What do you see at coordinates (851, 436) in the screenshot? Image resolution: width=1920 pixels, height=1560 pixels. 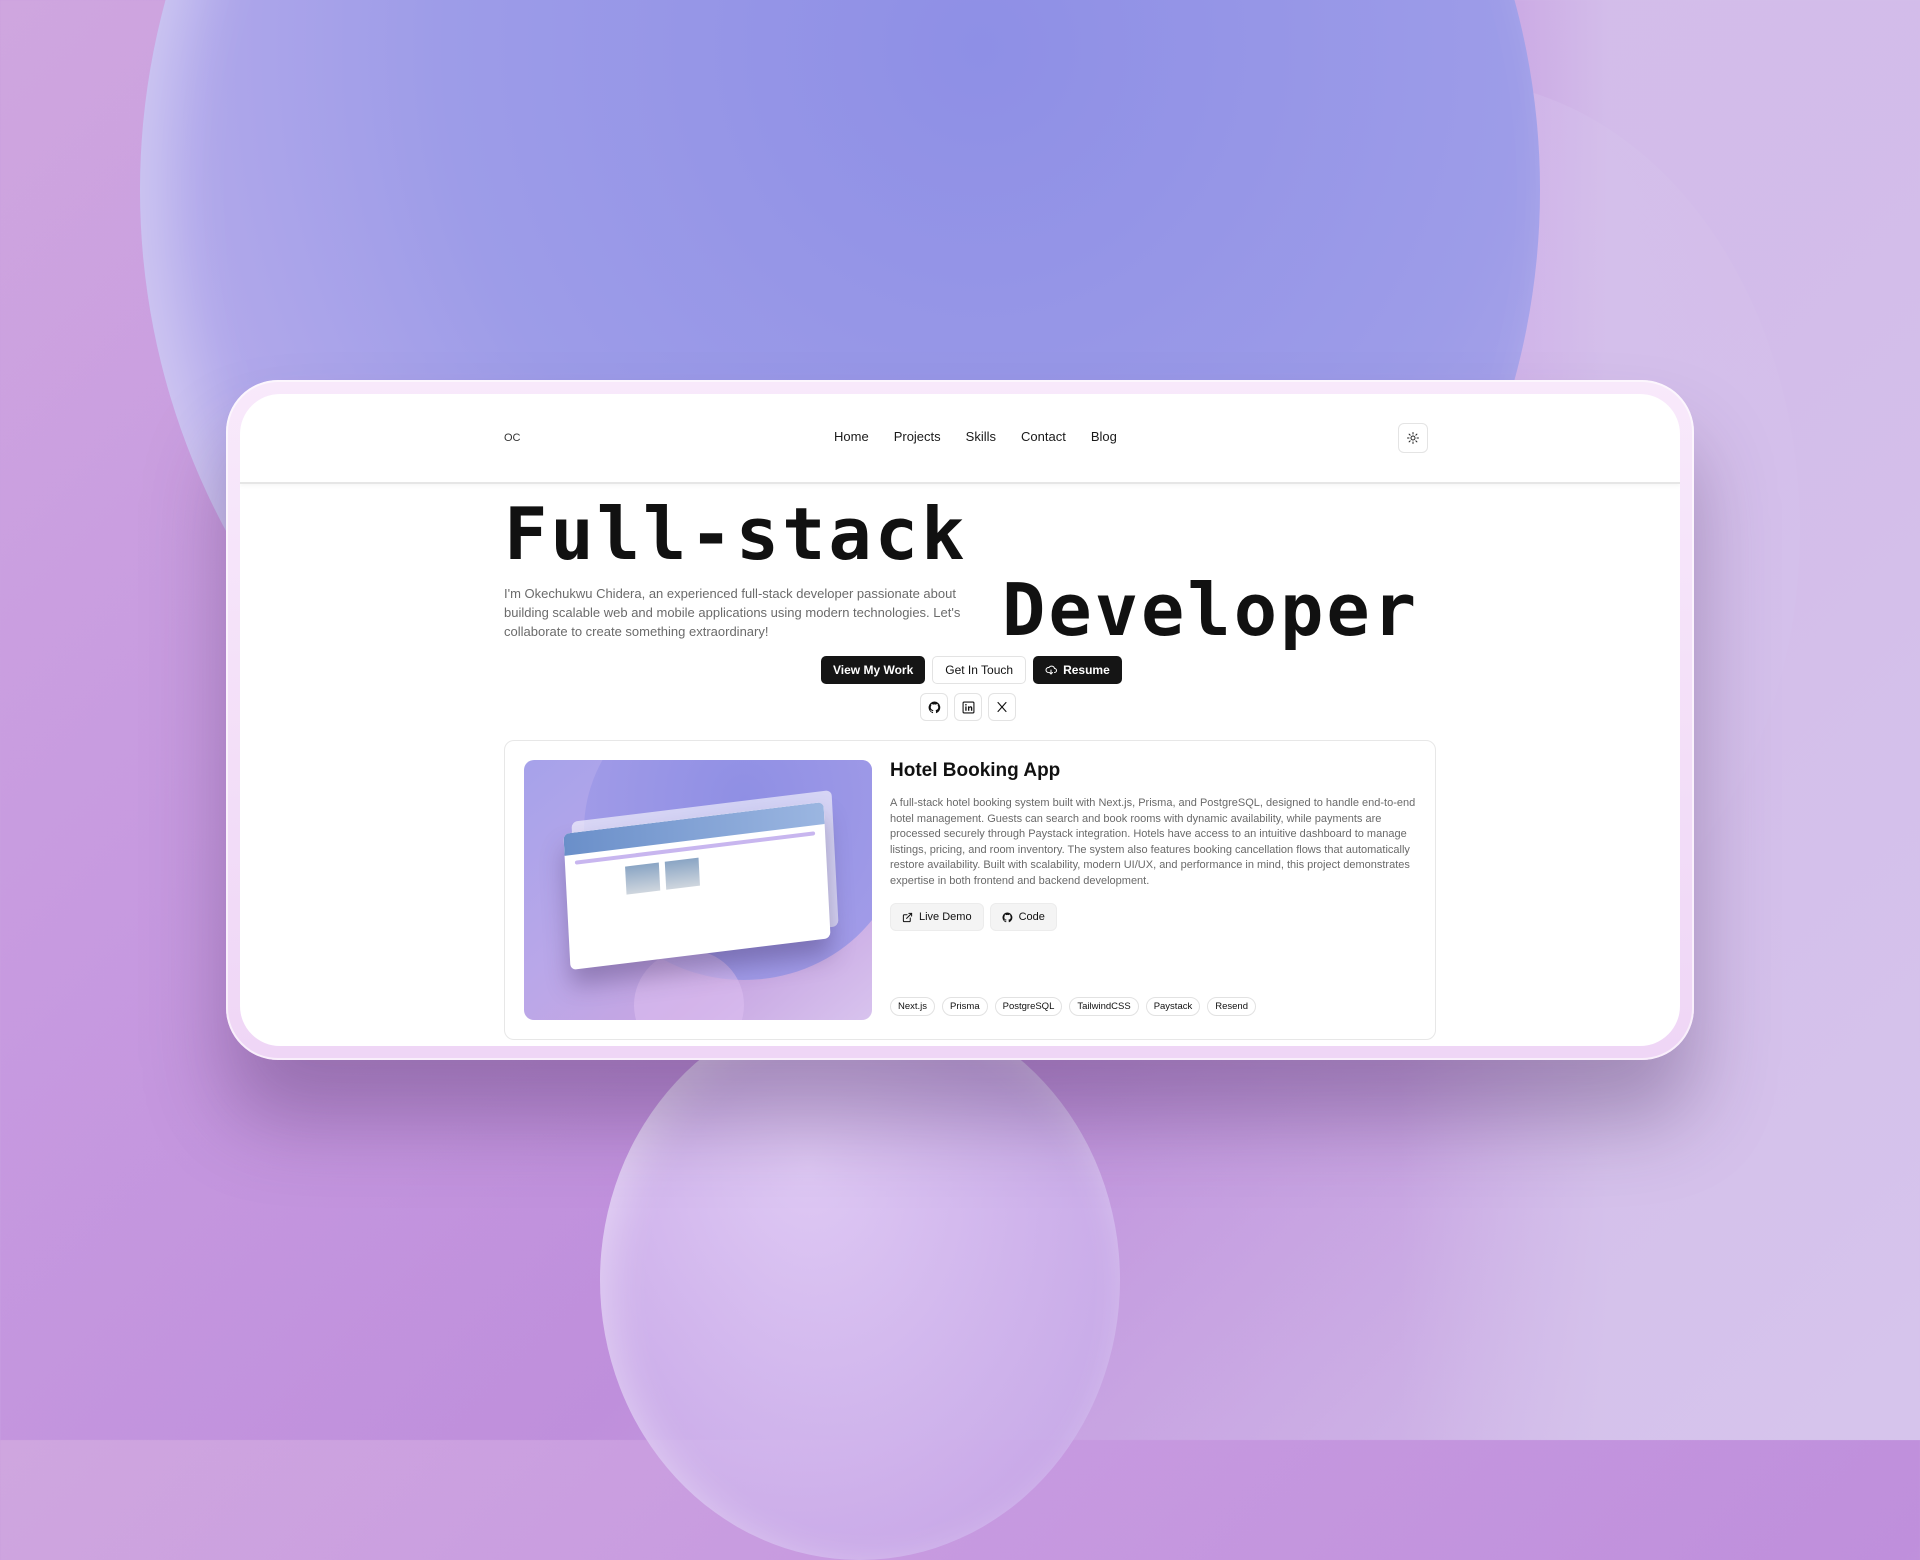 I see `nav-link-home: Home` at bounding box center [851, 436].